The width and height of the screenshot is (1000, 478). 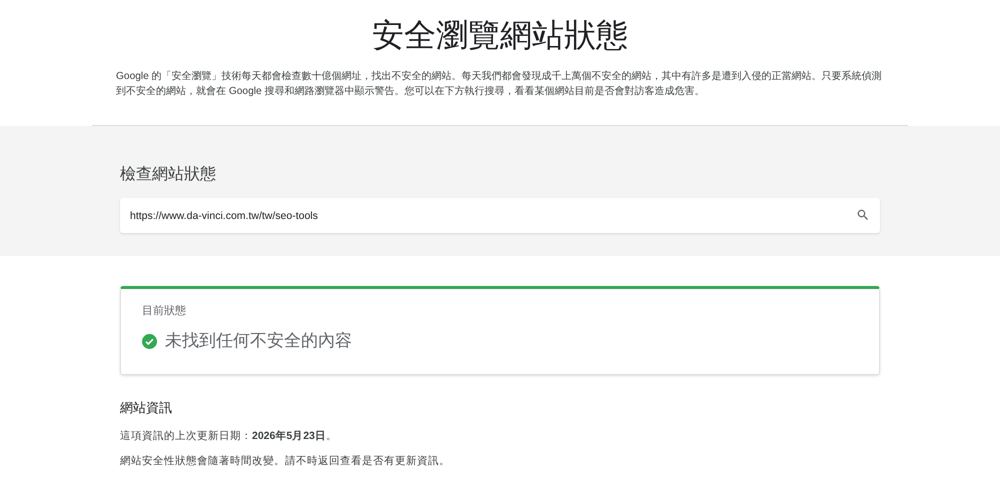 What do you see at coordinates (500, 215) in the screenshot?
I see `search-field: https://www.da-vinci.com.tw/tw/seo-tools` at bounding box center [500, 215].